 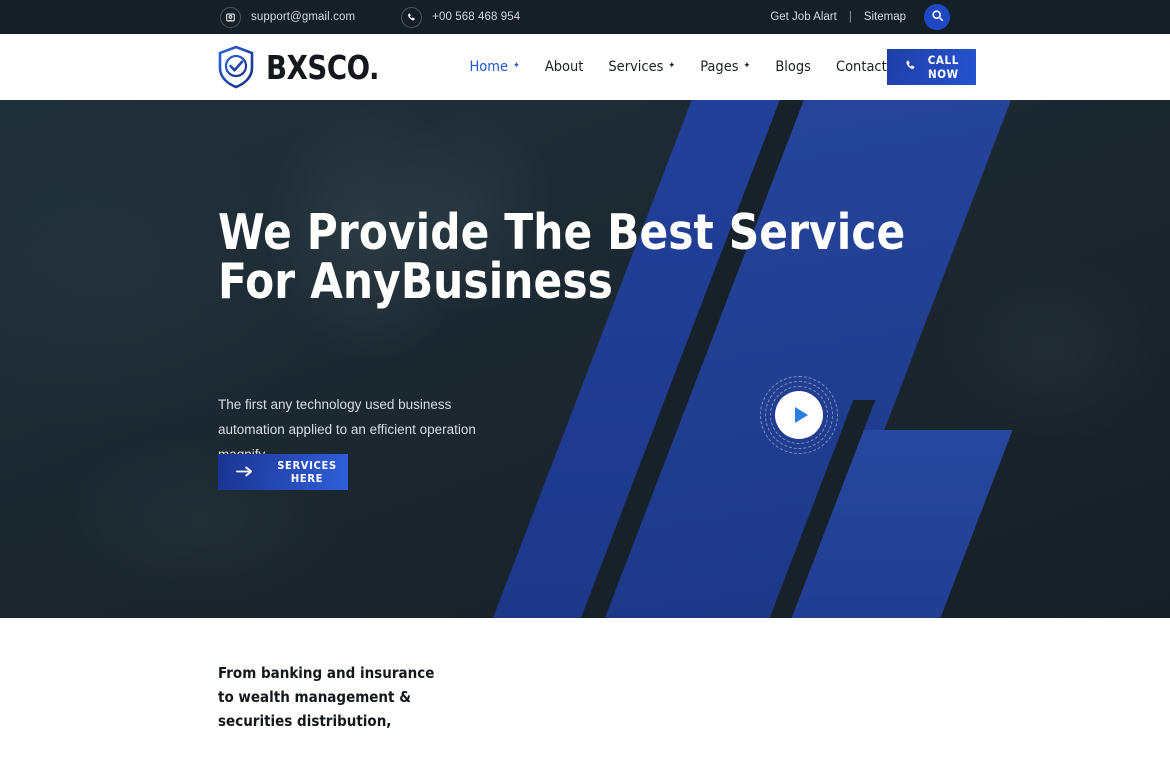 I want to click on shield-check-icon, so click(x=236, y=67).